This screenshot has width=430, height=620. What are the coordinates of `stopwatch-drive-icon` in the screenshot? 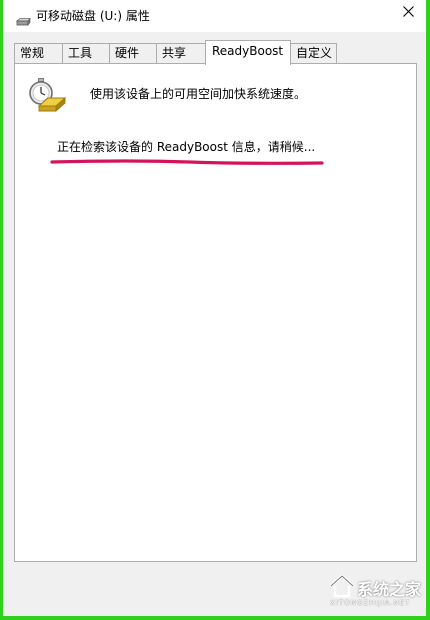 It's located at (48, 98).